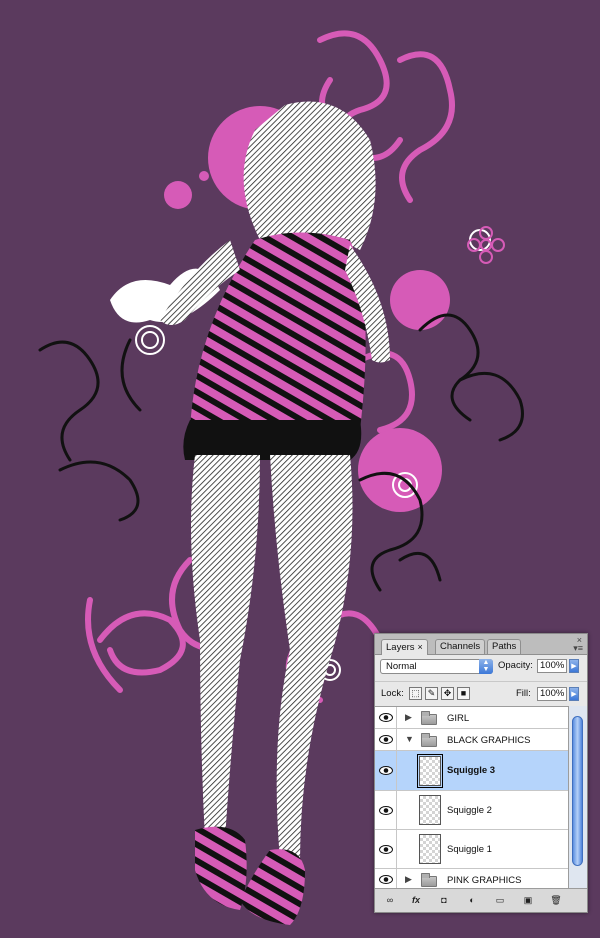 Image resolution: width=600 pixels, height=938 pixels. I want to click on layer-group-black-graphics: ▼ BLACK GRAPHICS, so click(471, 740).